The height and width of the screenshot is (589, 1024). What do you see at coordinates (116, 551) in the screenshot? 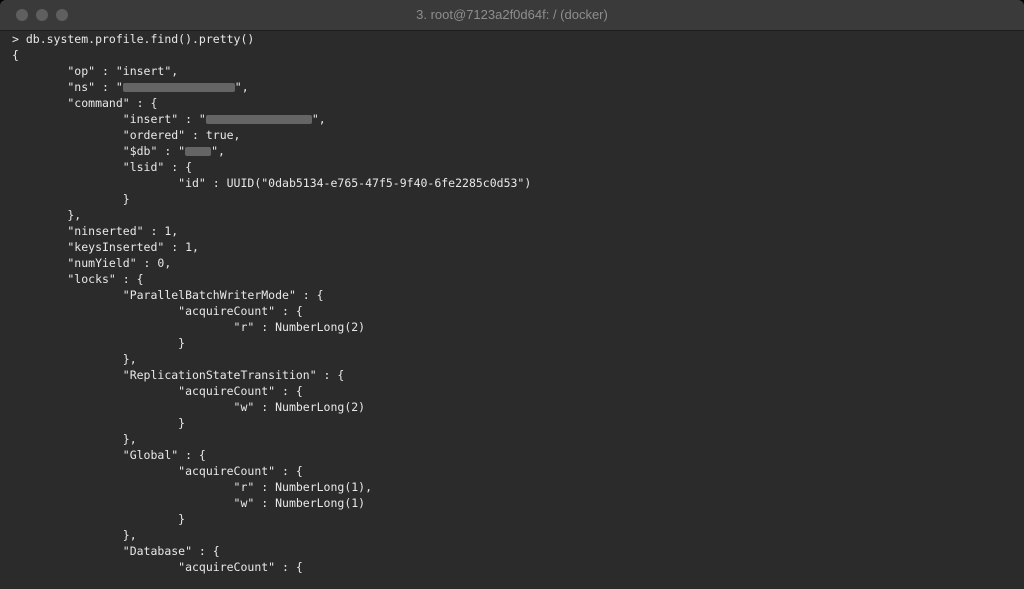
I see `terminal-line: "Database" : {` at bounding box center [116, 551].